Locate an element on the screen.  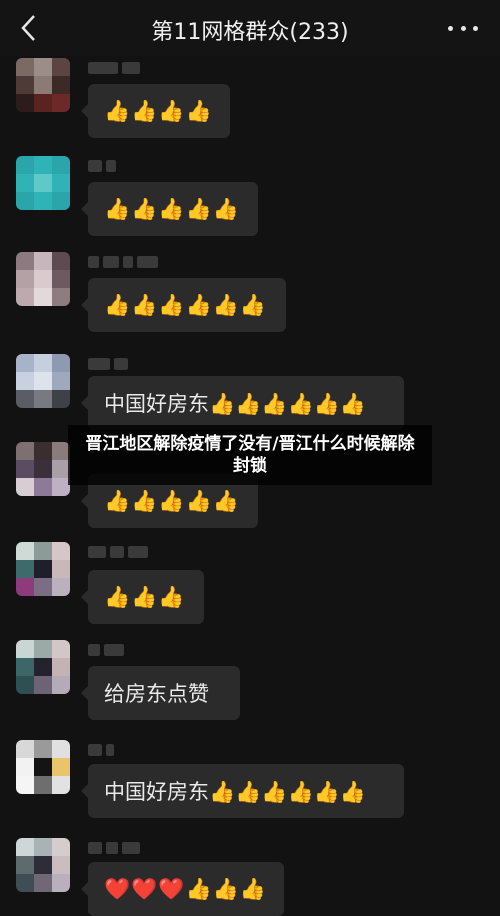
message-bubble: 给房东点赞 is located at coordinates (160, 693).